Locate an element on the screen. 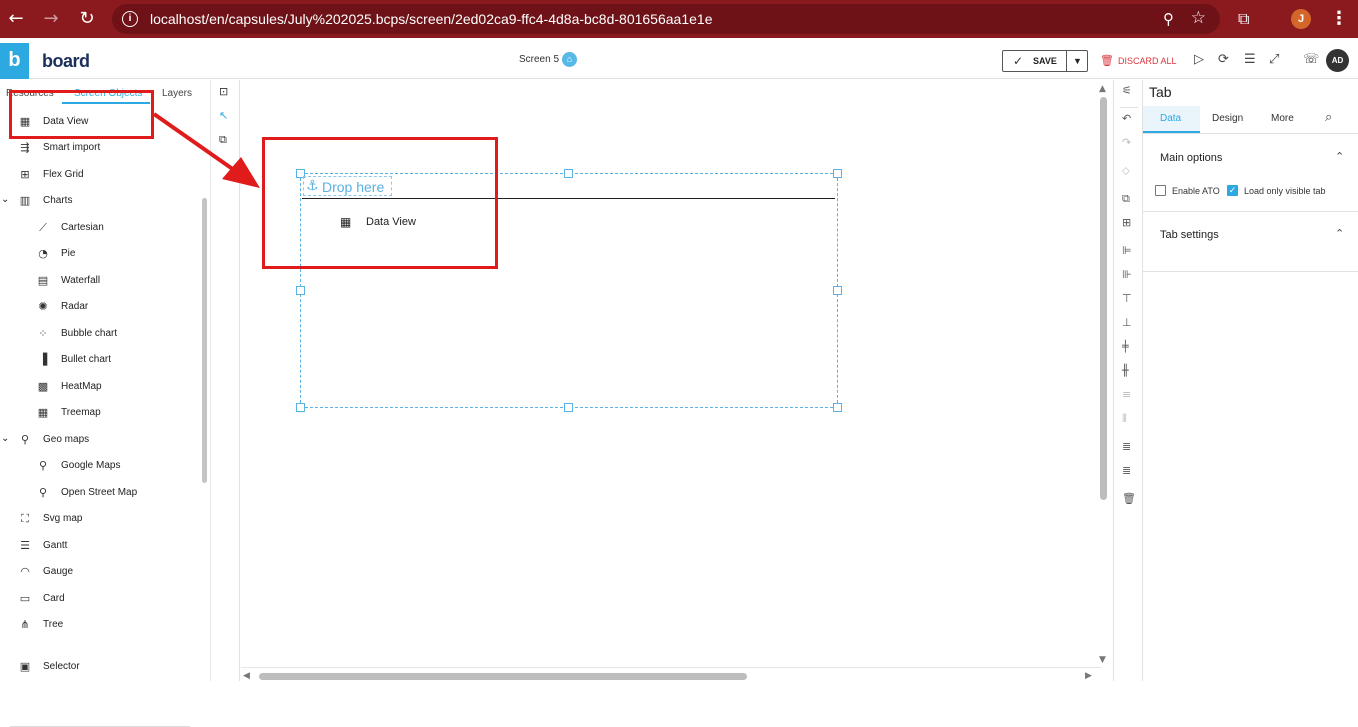  tab-settings-title: Tab settings is located at coordinates (1189, 235).